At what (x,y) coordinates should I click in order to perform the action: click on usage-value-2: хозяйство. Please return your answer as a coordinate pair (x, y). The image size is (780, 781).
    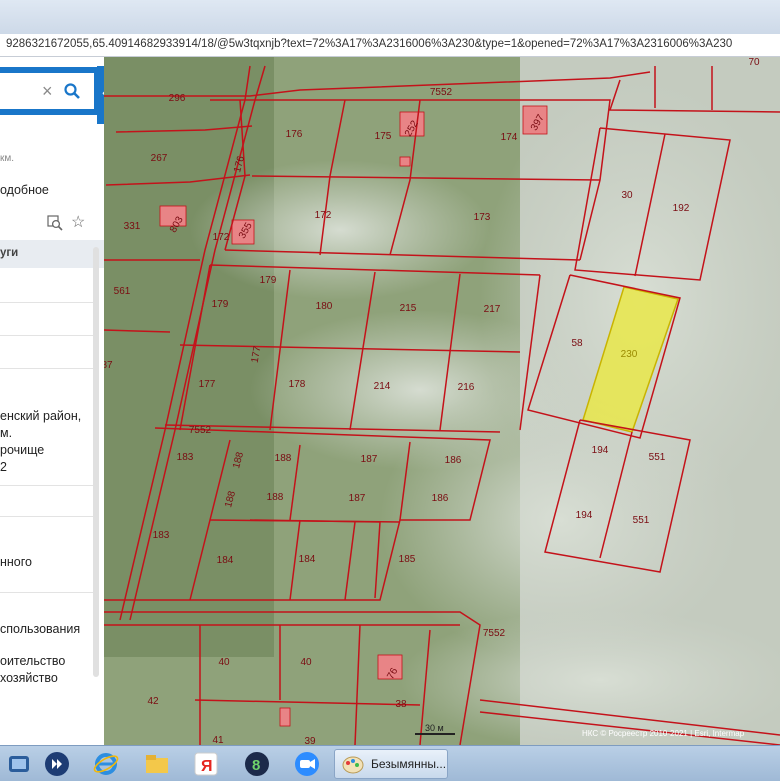
    Looking at the image, I should click on (29, 678).